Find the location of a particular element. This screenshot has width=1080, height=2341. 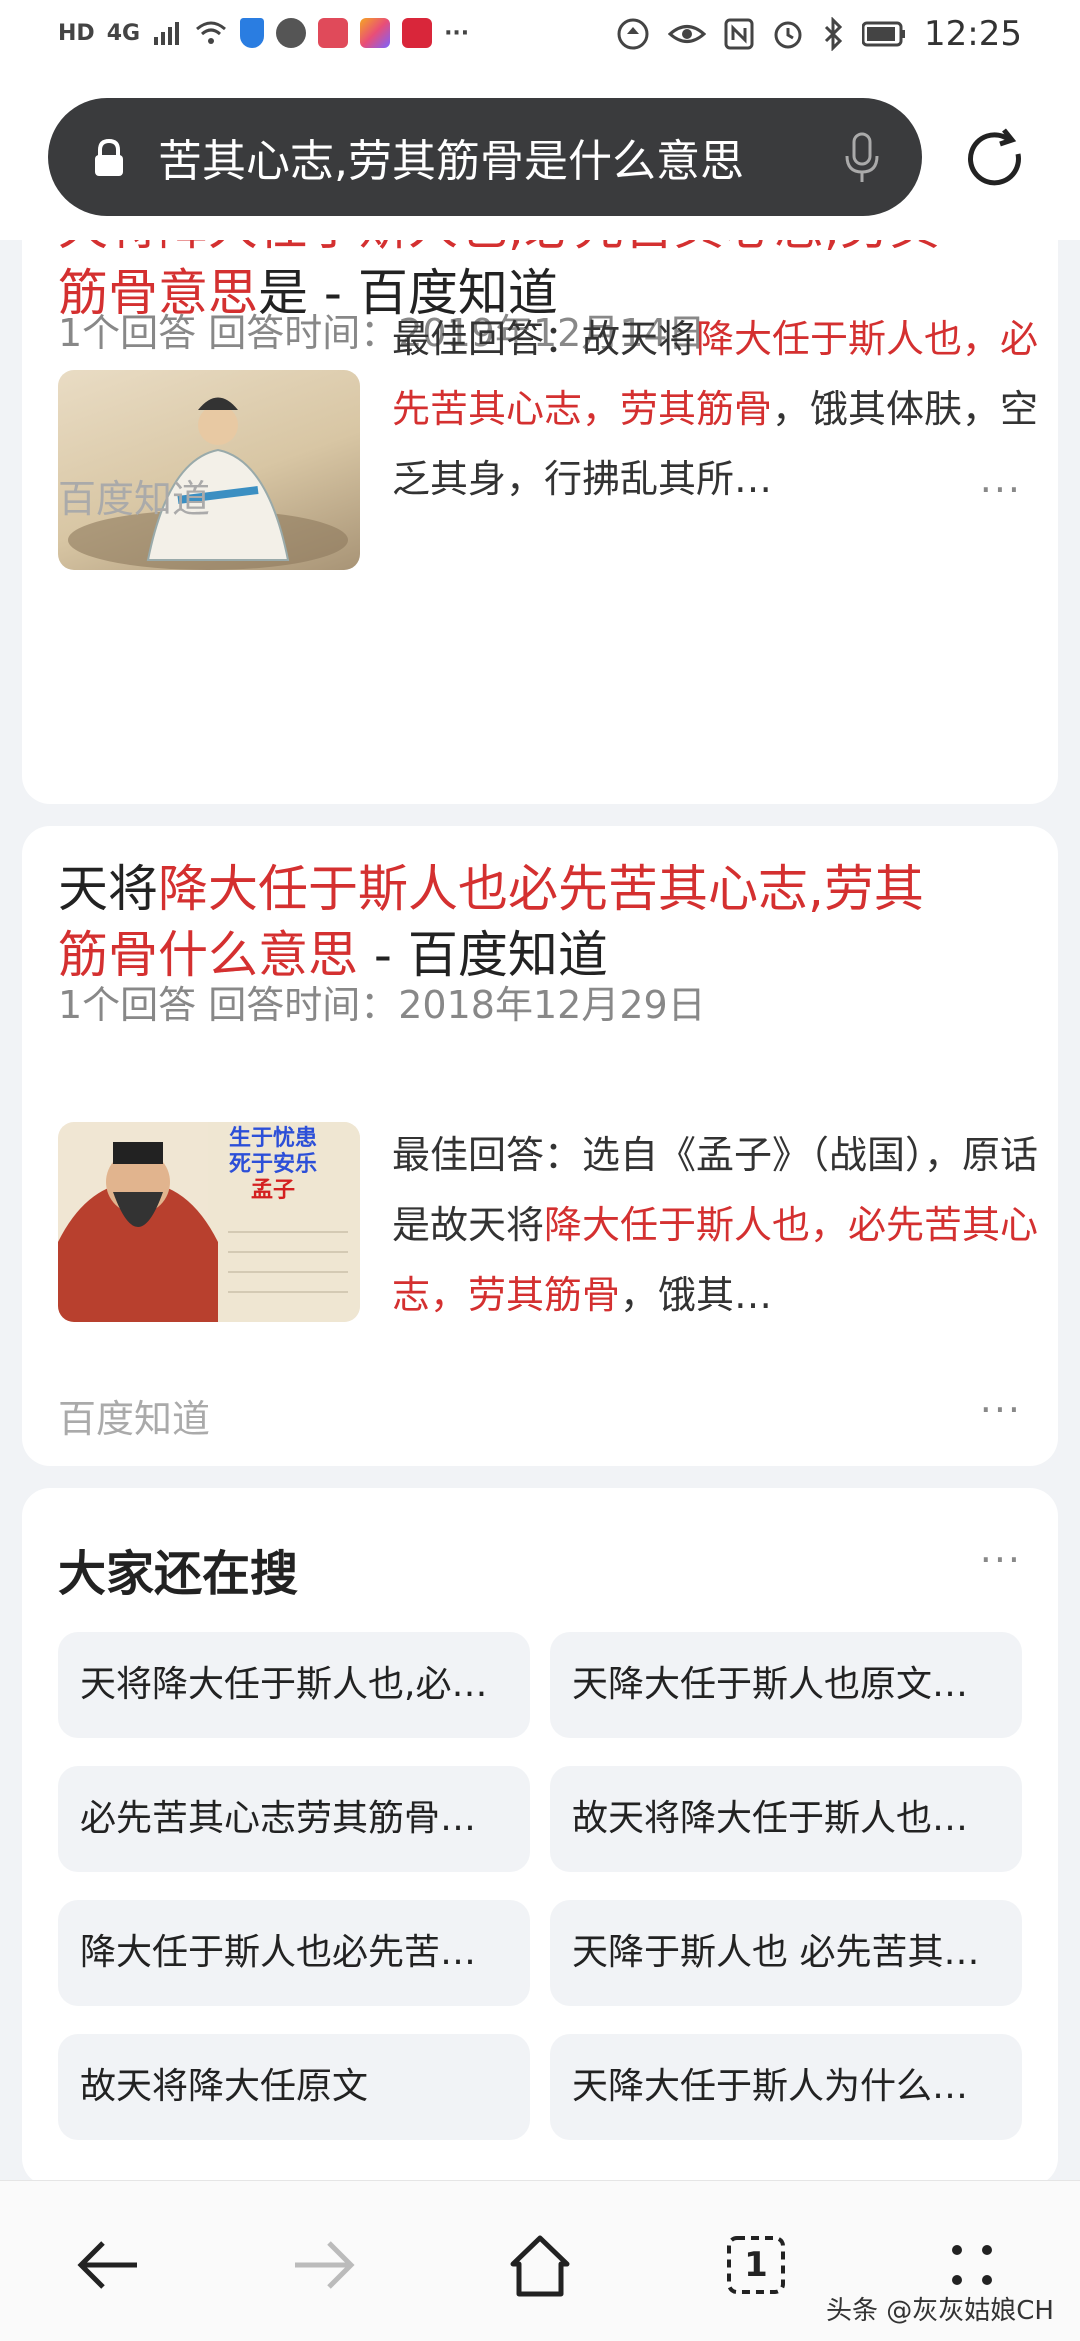

status-left: HD 4G ··· is located at coordinates (263, 33).